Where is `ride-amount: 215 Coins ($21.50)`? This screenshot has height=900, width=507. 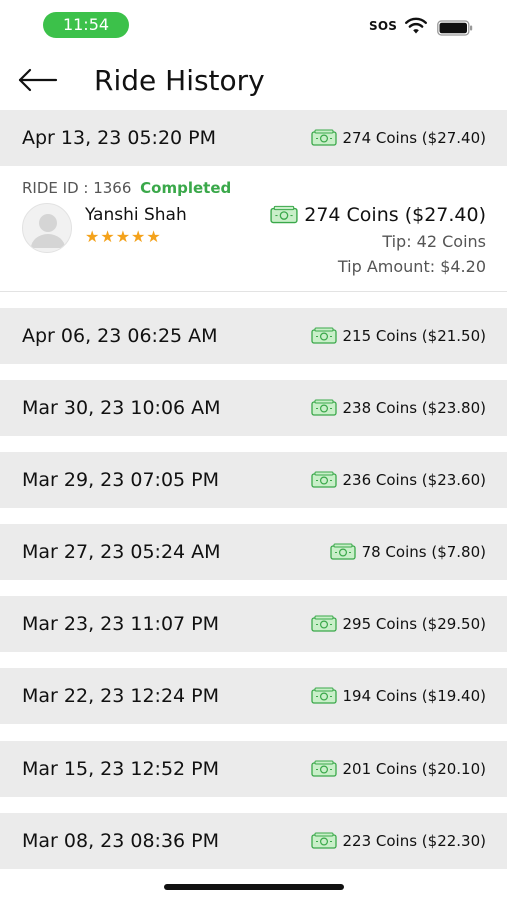
ride-amount: 215 Coins ($21.50) is located at coordinates (398, 336).